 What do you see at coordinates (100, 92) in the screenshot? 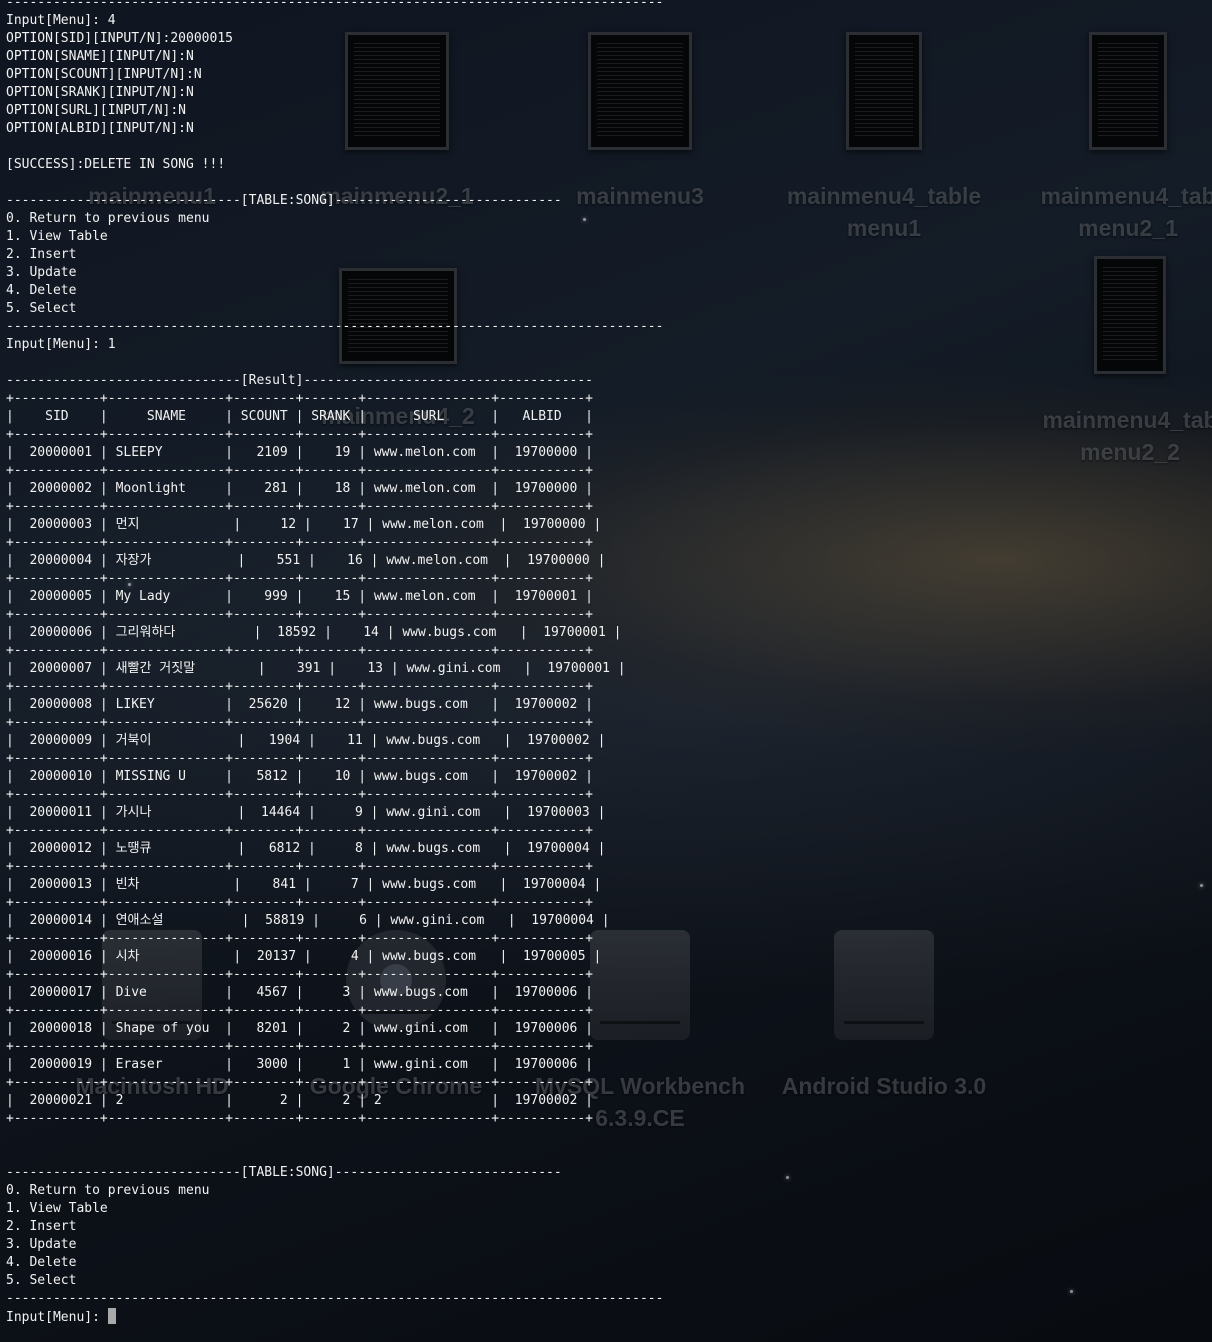
I see `terminal-line: OPTION[SRANK][INPUT/N]:N` at bounding box center [100, 92].